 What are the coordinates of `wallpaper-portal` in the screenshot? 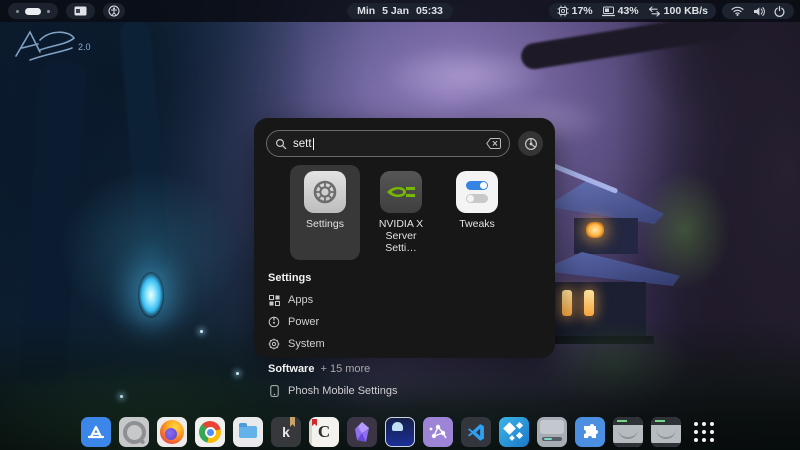 It's located at (151, 295).